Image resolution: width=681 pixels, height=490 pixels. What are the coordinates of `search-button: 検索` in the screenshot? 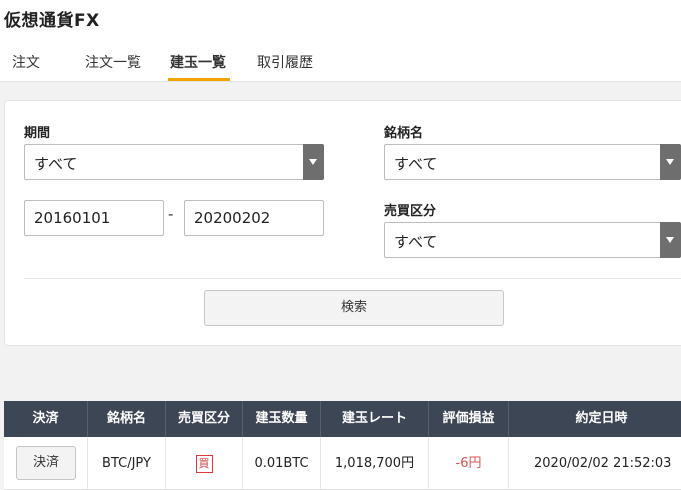 It's located at (354, 308).